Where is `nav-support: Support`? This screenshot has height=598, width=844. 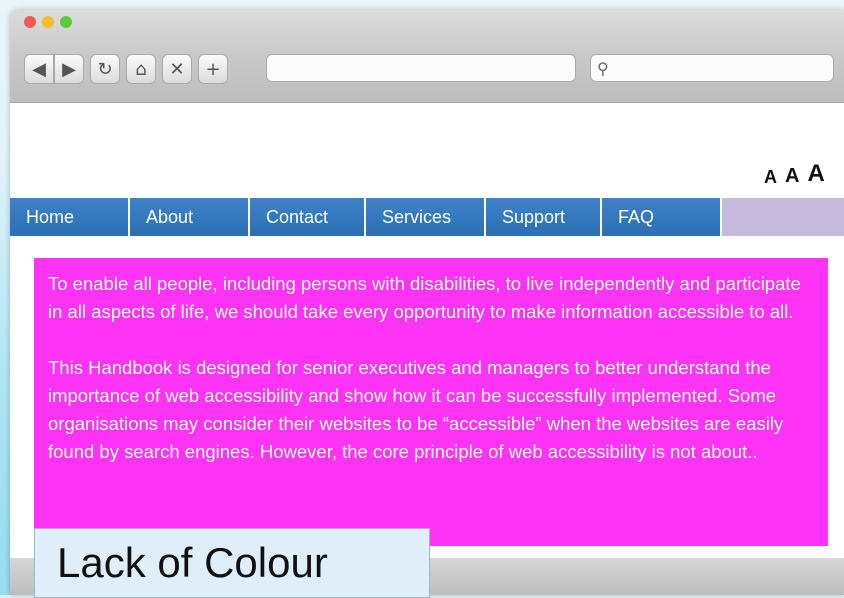 nav-support: Support is located at coordinates (544, 217).